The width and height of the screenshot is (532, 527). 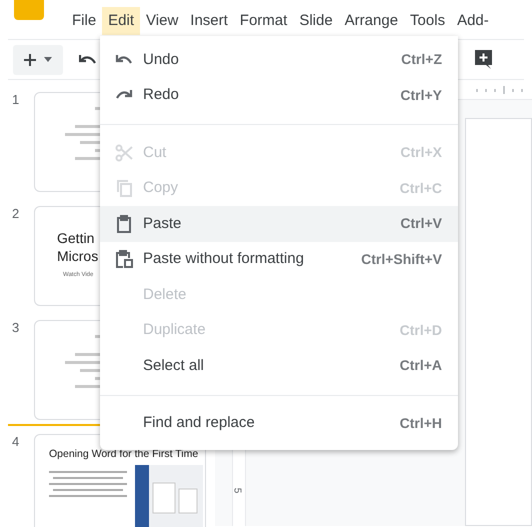 I want to click on menu-item: Edit, so click(x=121, y=21).